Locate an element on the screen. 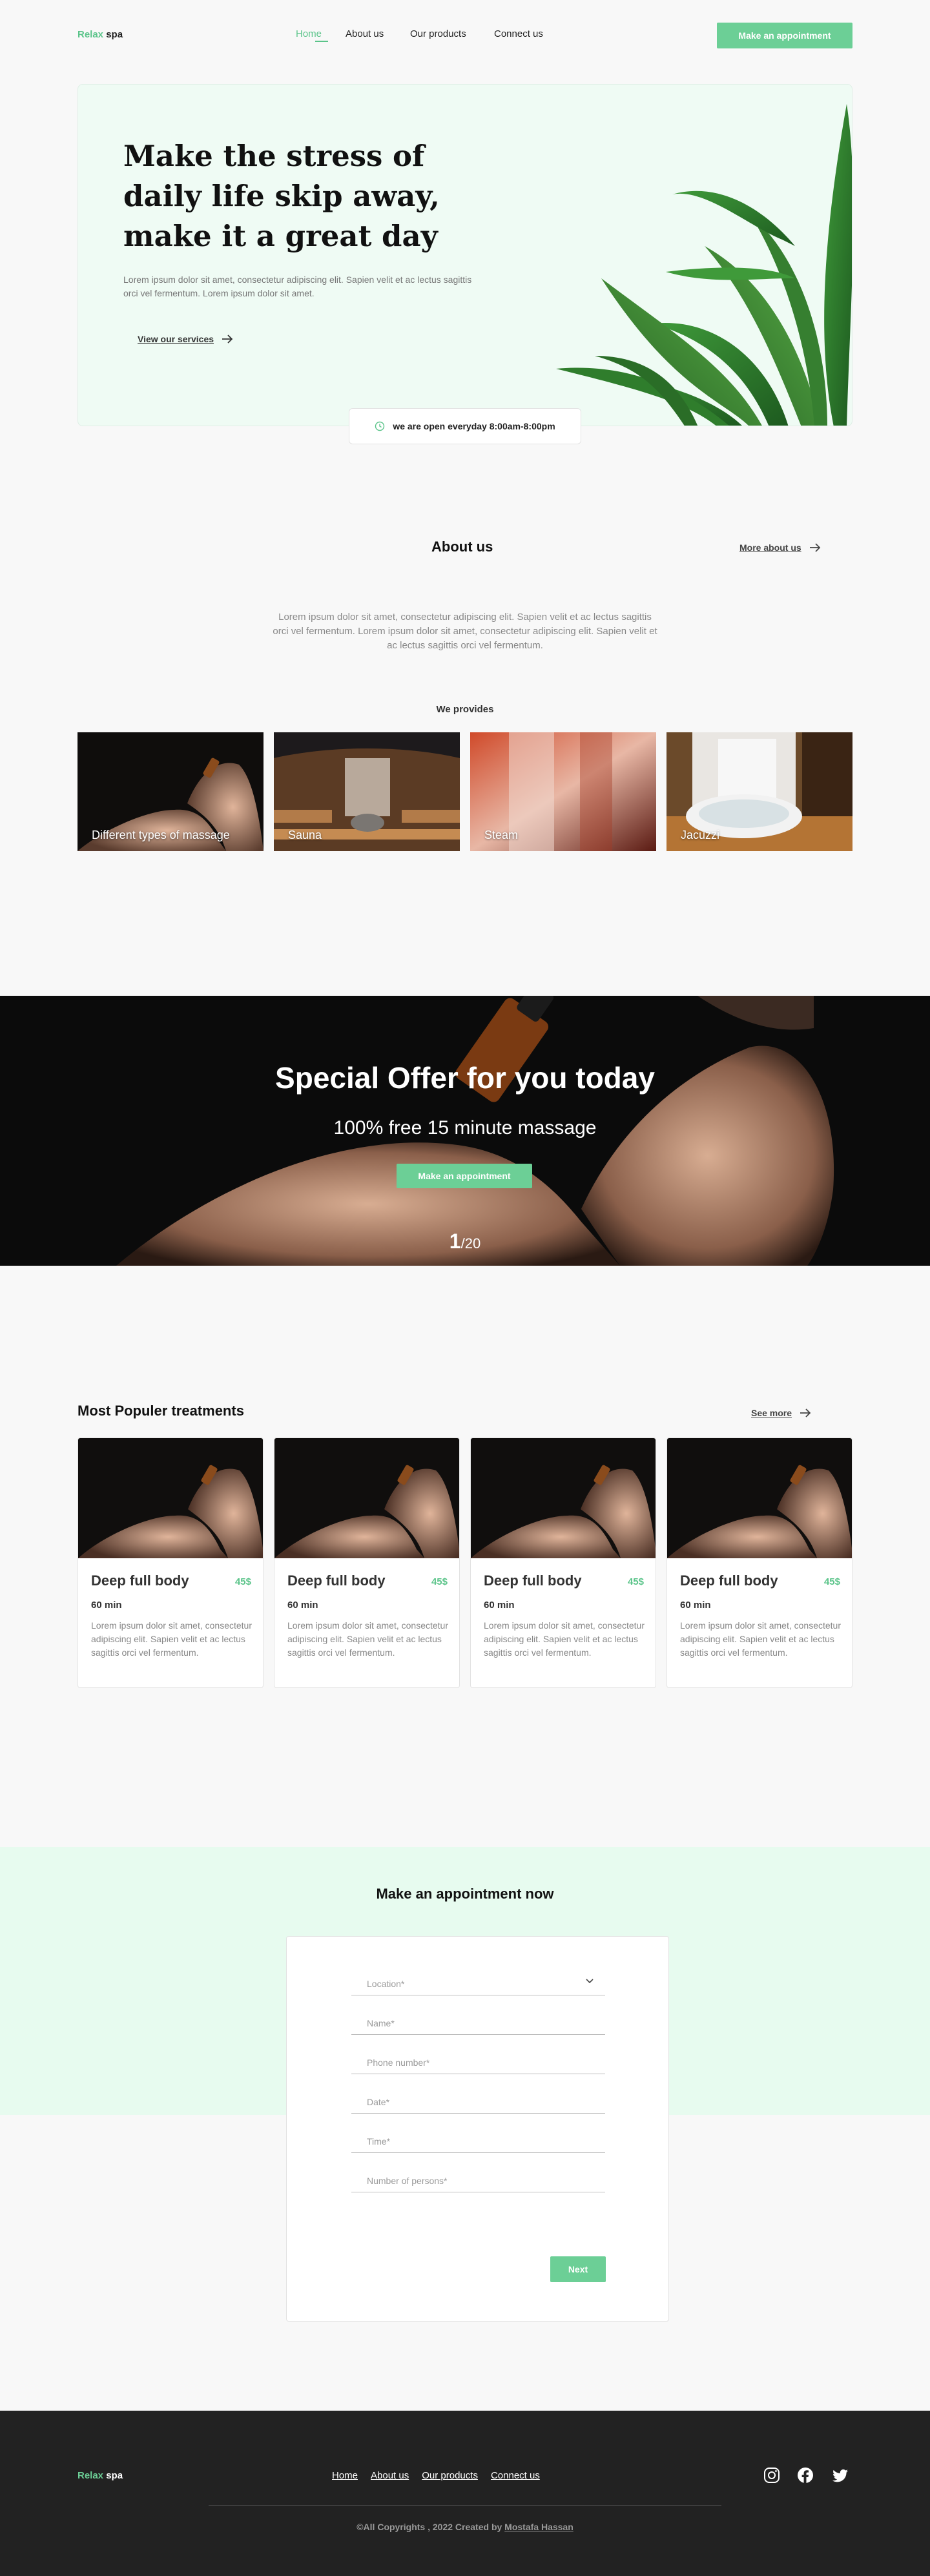 The width and height of the screenshot is (930, 2576). footer-link-home: Home is located at coordinates (345, 2475).